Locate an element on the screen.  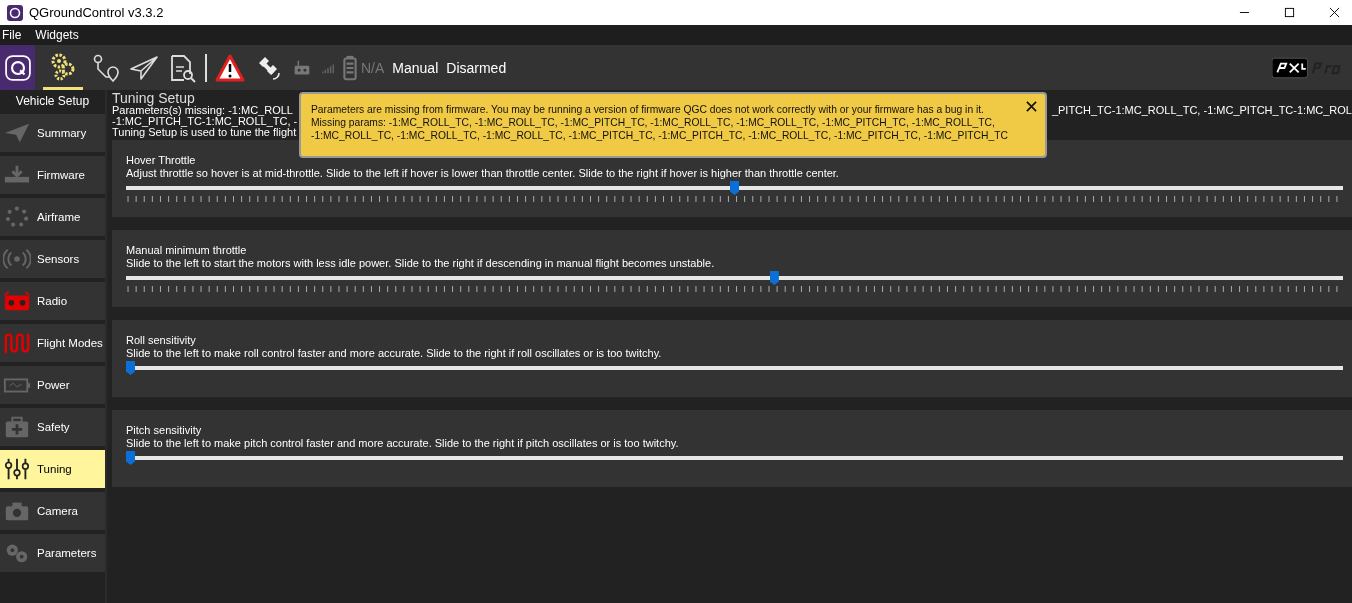
app-logo-icon is located at coordinates (15, 12).